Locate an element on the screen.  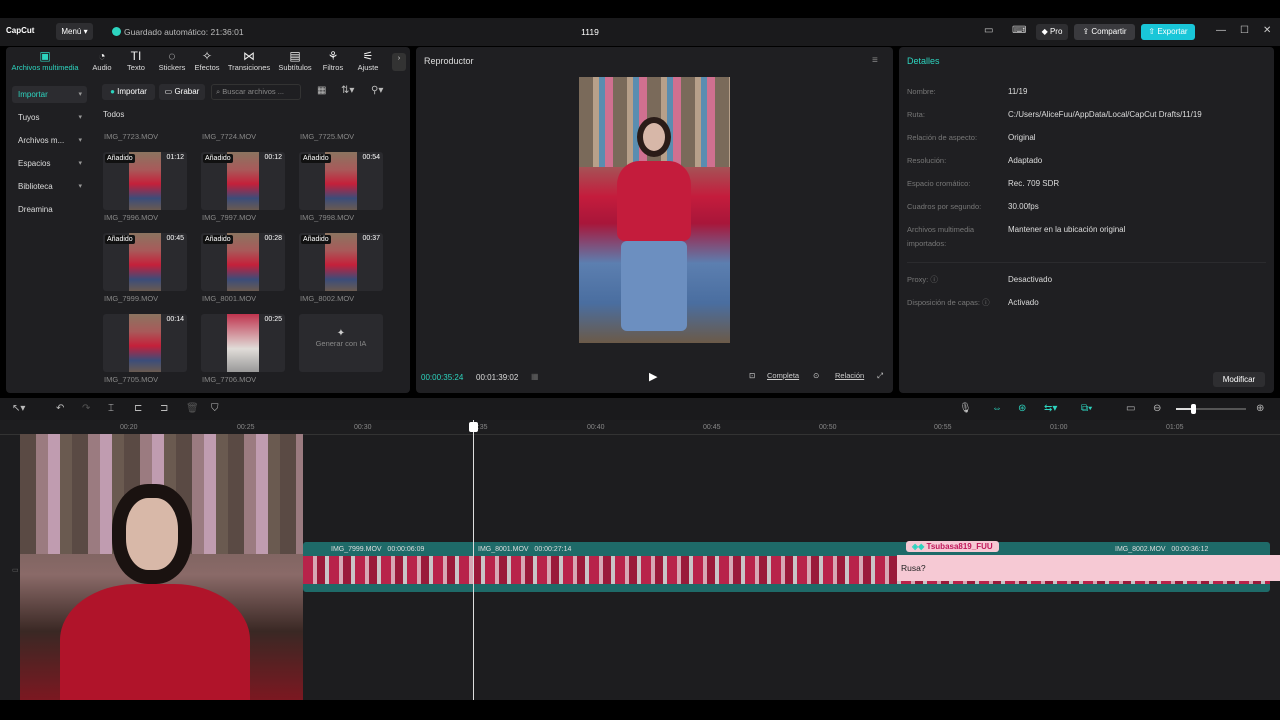
delete-icon: 🗑 is located at coordinates (192, 408).